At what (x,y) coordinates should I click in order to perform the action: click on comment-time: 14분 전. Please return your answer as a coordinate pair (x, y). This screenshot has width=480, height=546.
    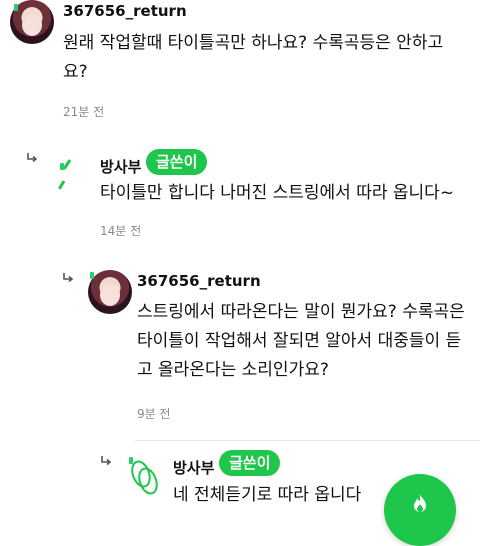
    Looking at the image, I should click on (121, 231).